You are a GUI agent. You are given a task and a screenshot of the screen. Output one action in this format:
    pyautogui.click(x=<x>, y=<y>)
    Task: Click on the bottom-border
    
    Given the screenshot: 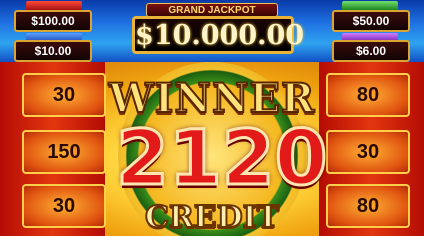 What is the action you would take?
    pyautogui.click(x=212, y=238)
    